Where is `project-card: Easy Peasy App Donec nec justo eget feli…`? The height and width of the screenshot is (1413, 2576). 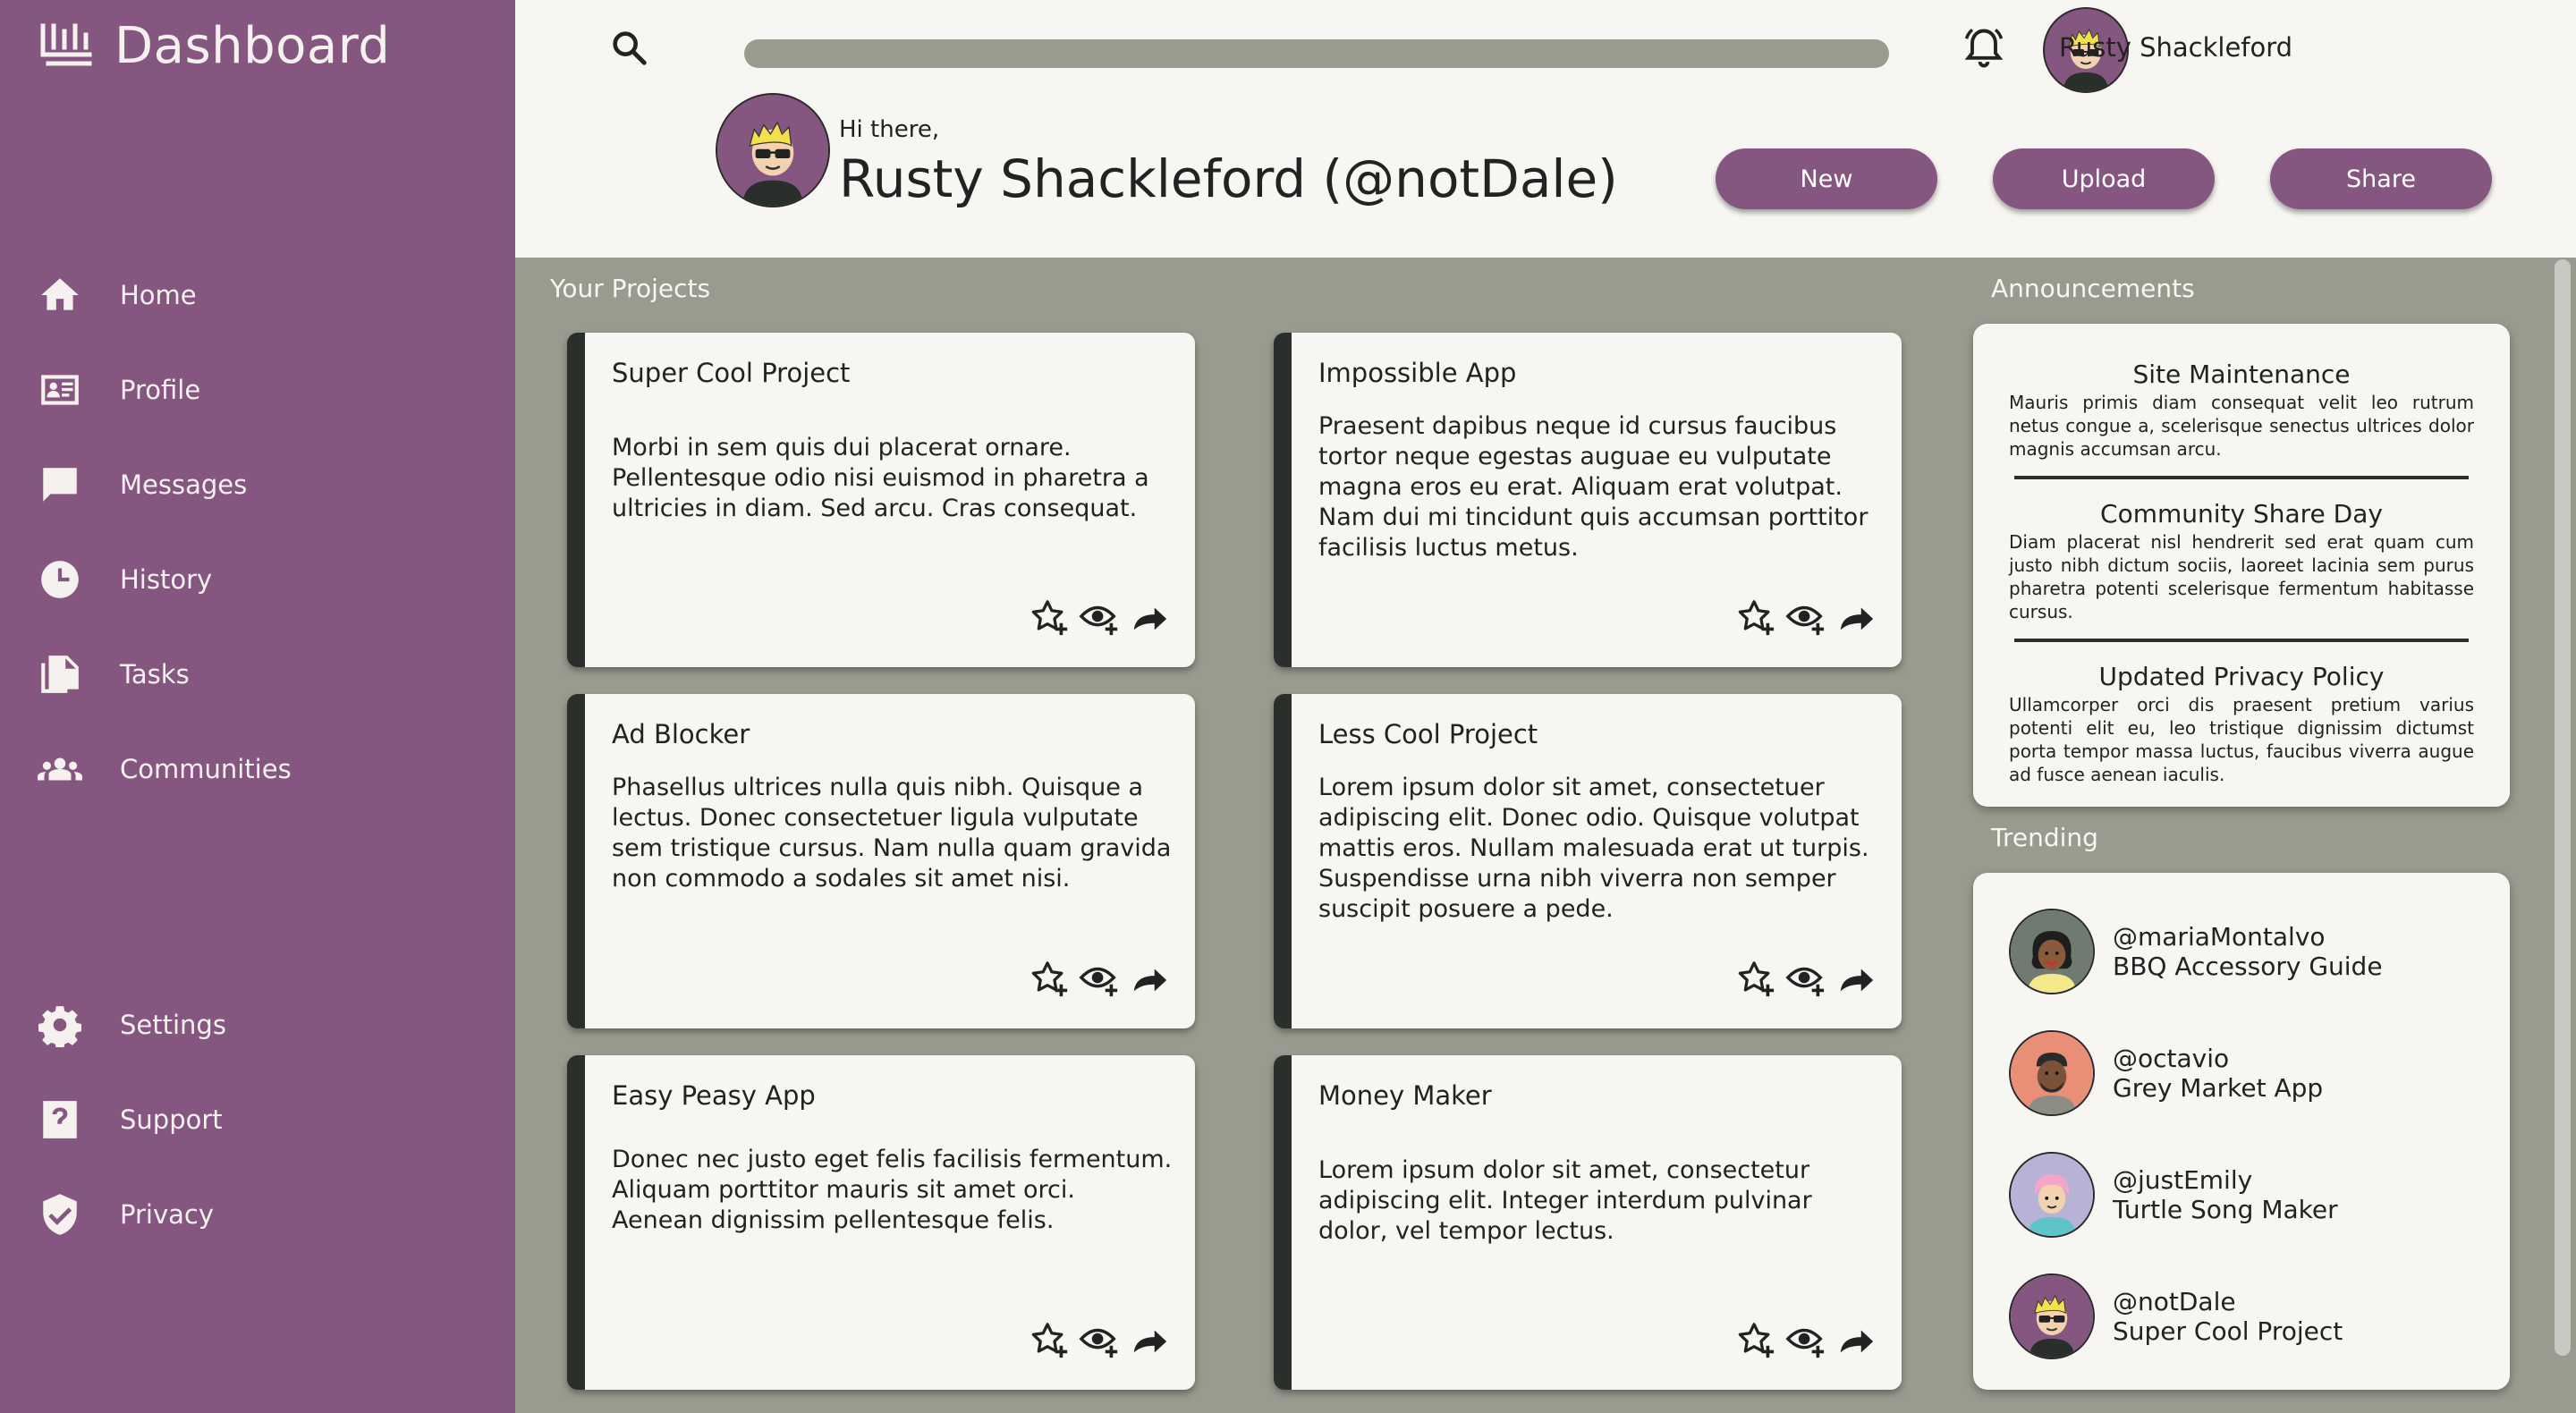
project-card: Easy Peasy App Donec nec justo eget feli… is located at coordinates (881, 1222).